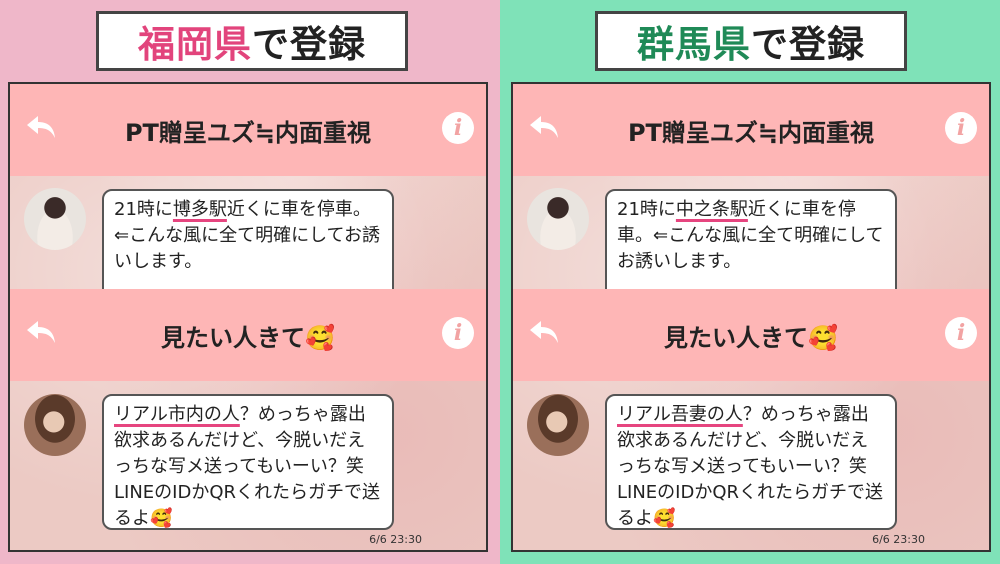  Describe the element at coordinates (177, 414) in the screenshot. I see `highlighted-area: リアル市内の人` at that location.